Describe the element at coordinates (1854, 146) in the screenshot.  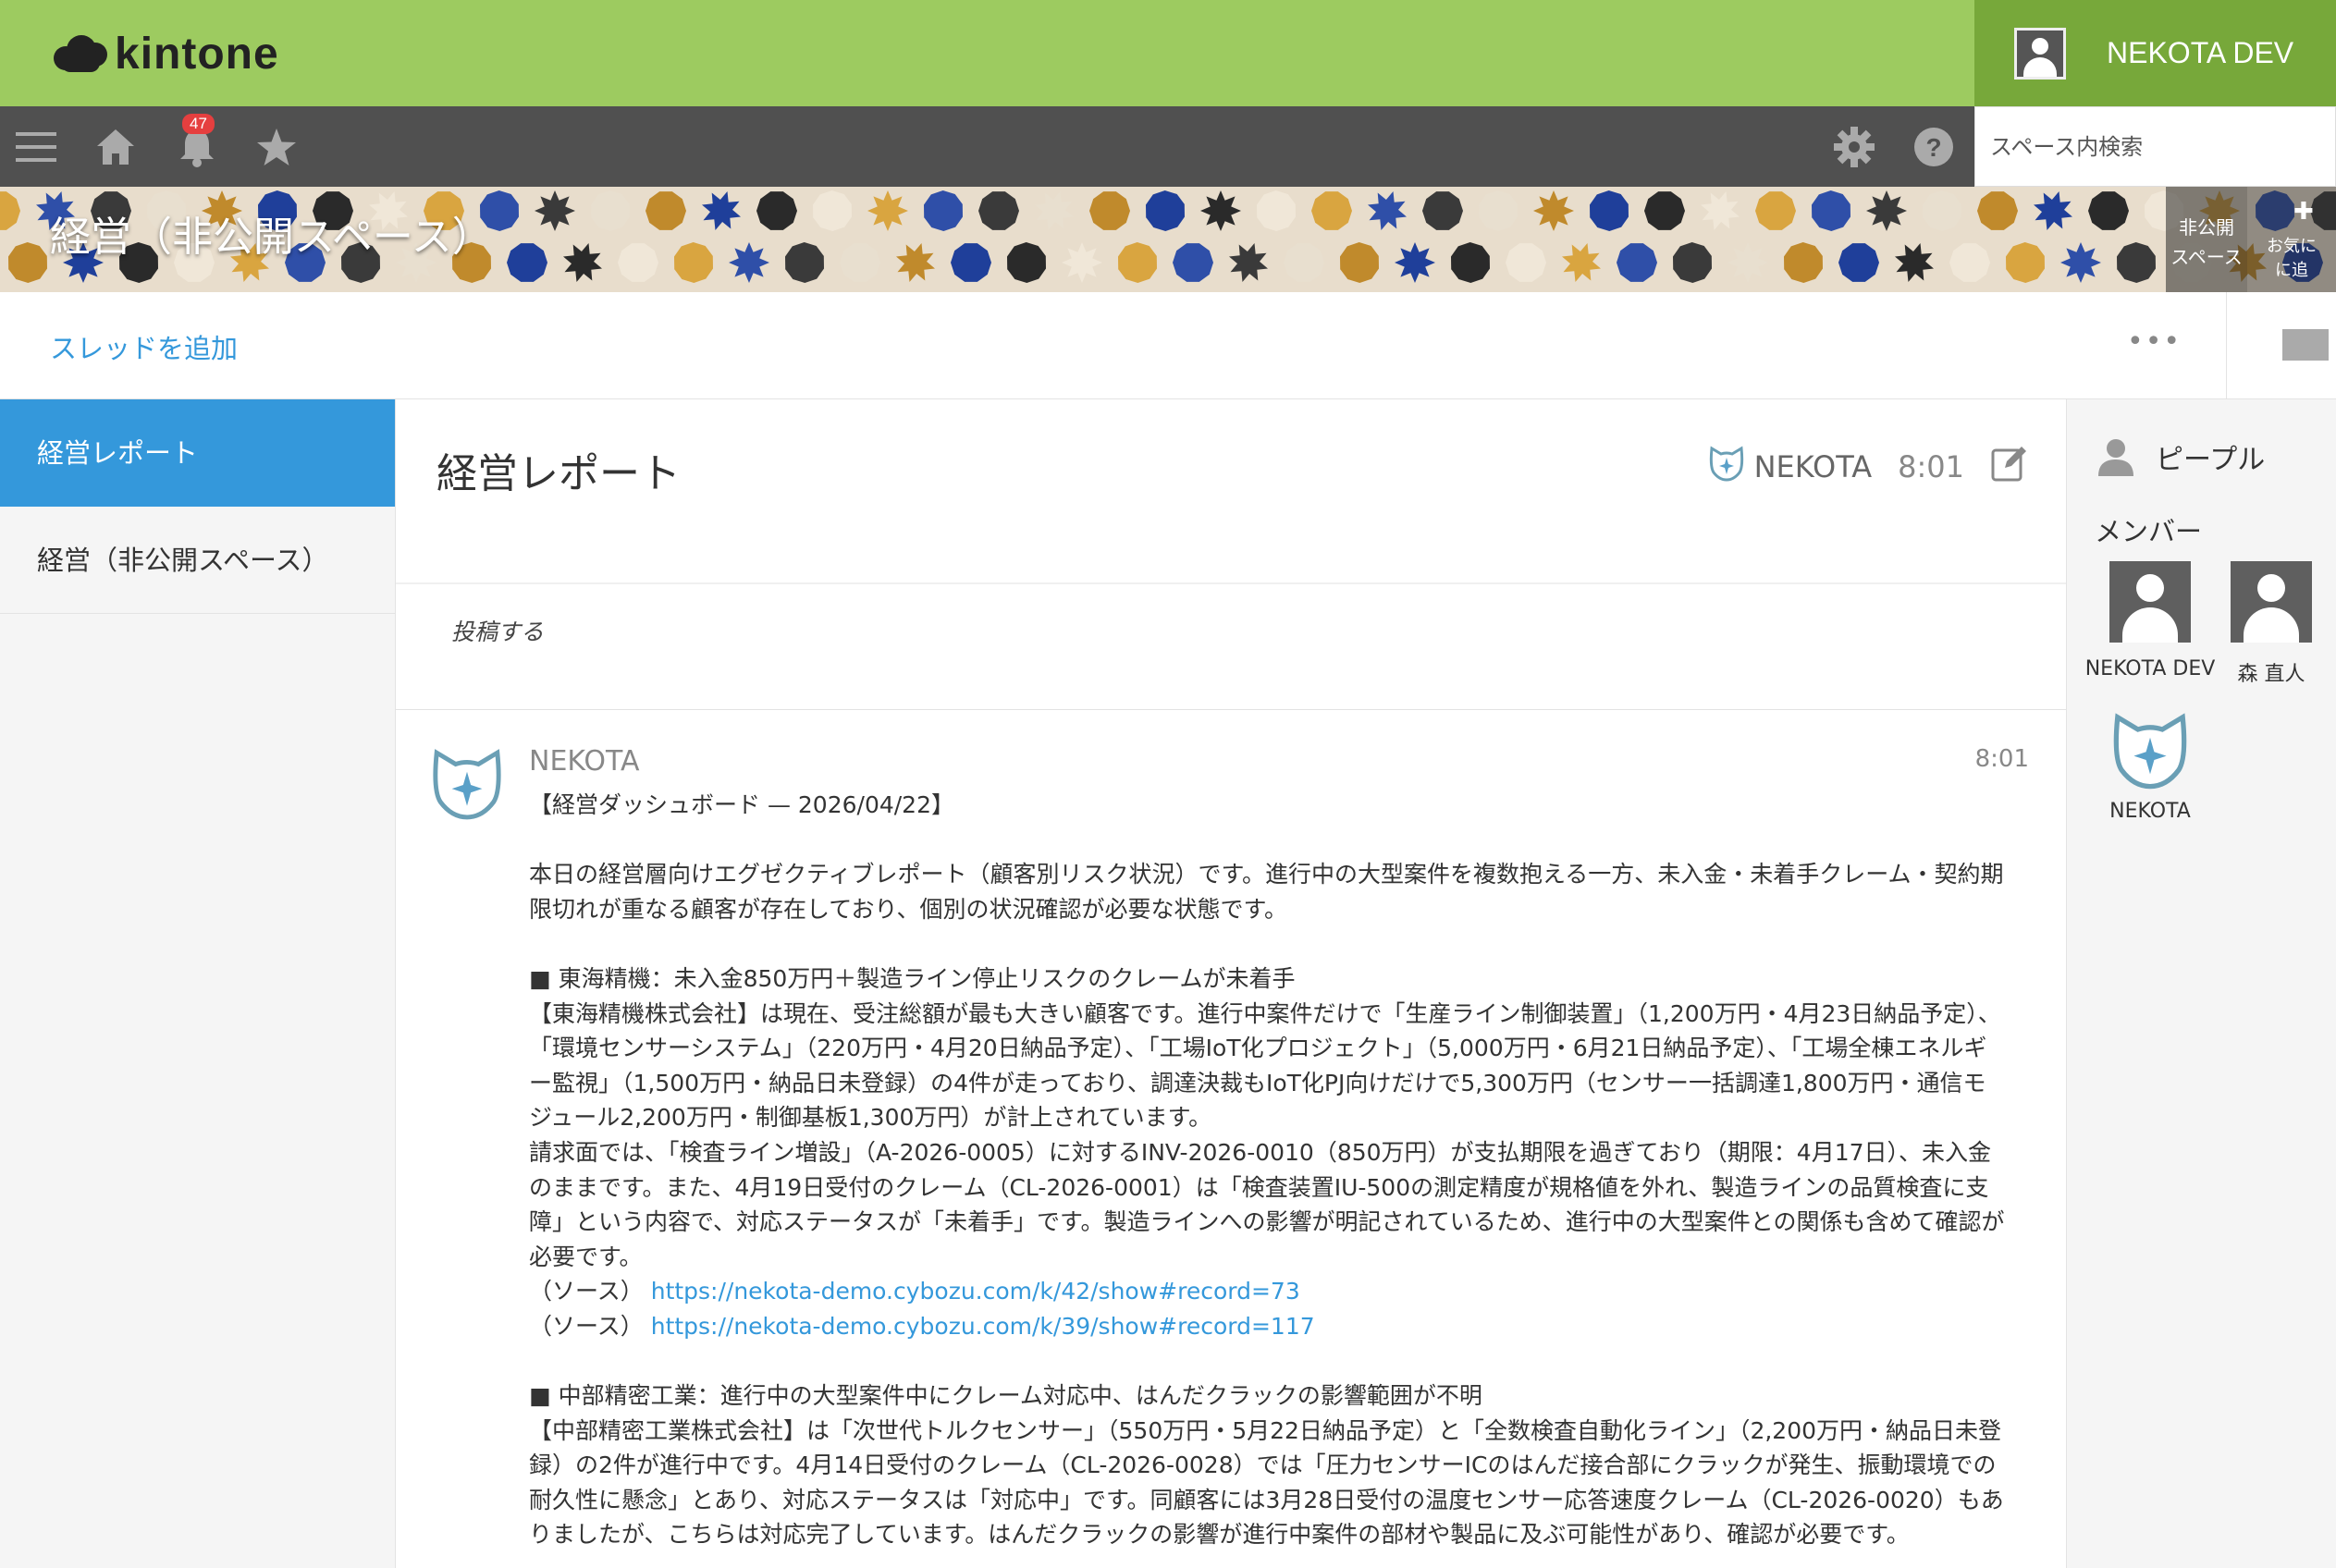
I see `gear-icon` at that location.